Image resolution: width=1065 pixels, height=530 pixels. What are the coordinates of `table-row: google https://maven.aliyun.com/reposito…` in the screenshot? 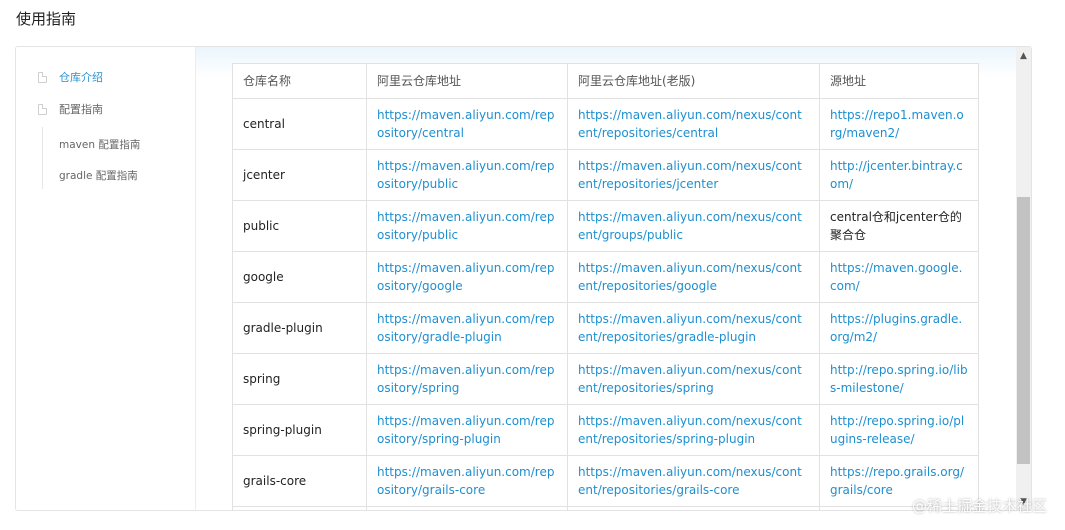 It's located at (605, 277).